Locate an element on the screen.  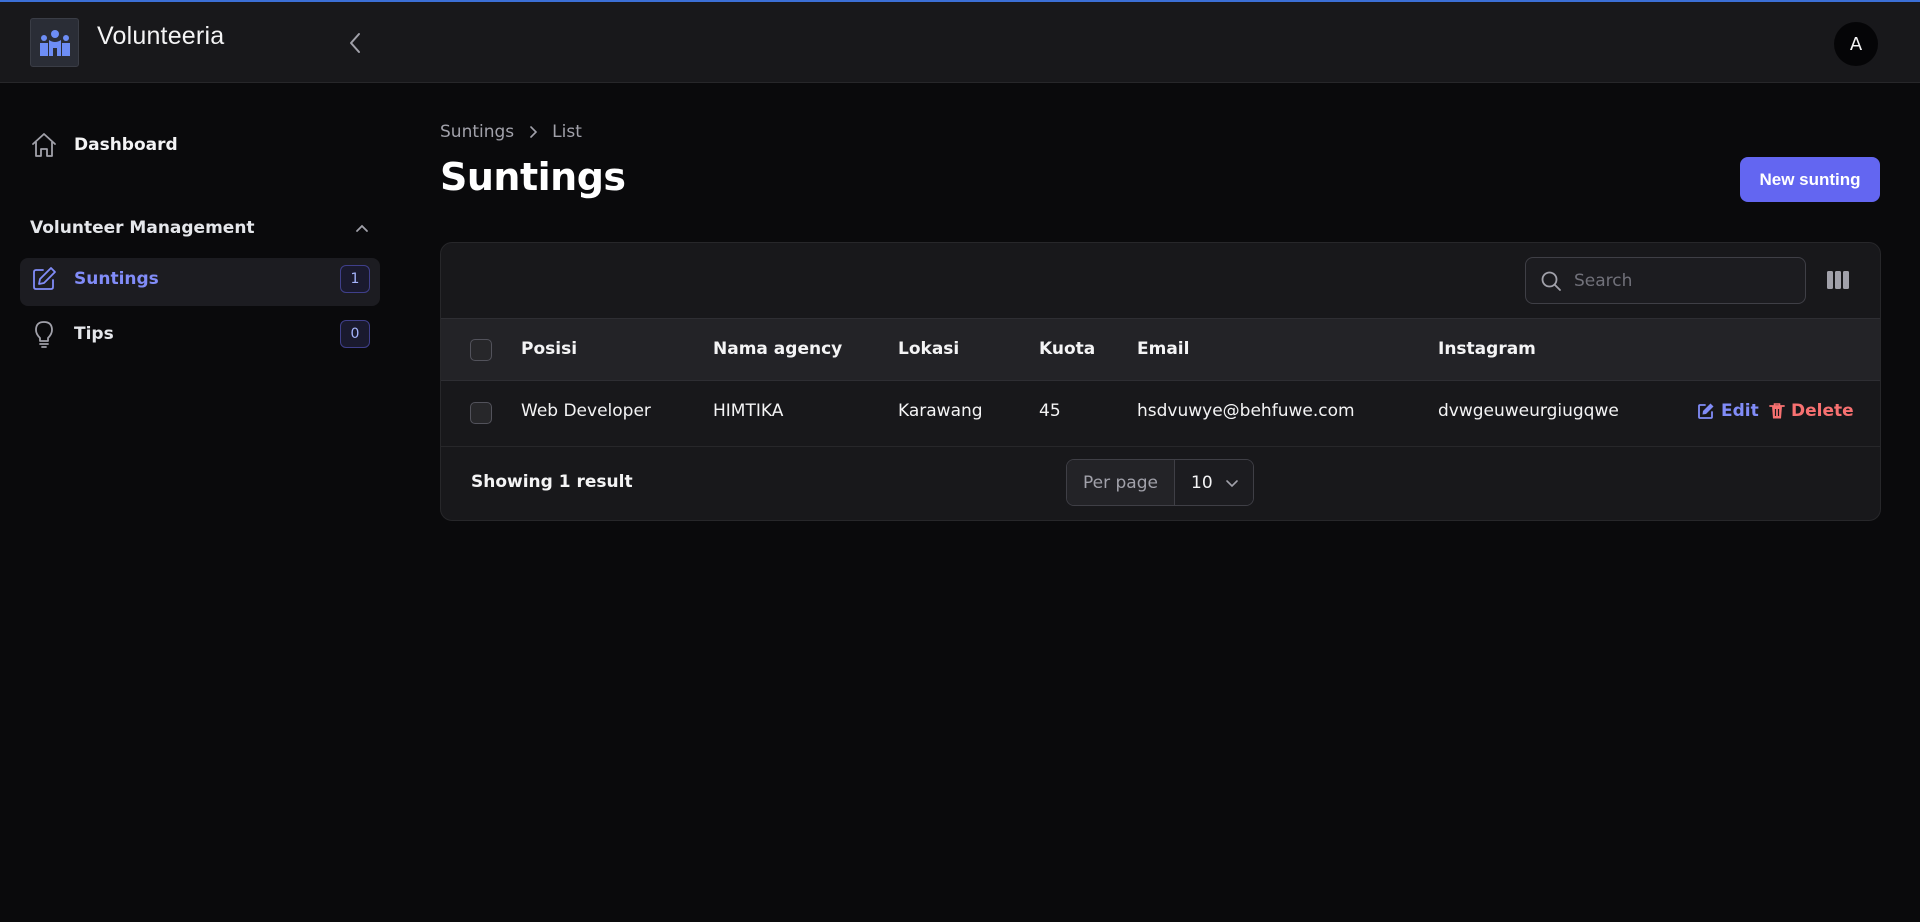
sidebar-item-tips: Tips 0 is located at coordinates (200, 334).